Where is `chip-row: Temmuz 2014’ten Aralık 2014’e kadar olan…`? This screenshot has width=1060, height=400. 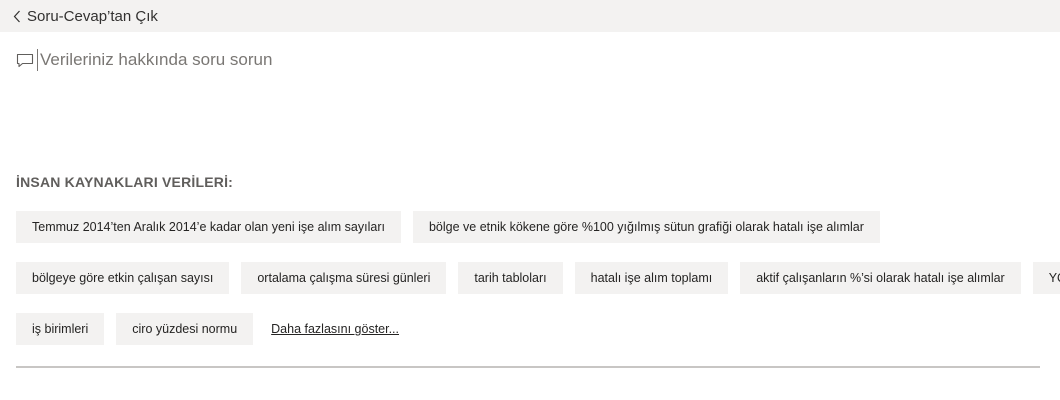 chip-row: Temmuz 2014’ten Aralık 2014’e kadar olan… is located at coordinates (531, 227).